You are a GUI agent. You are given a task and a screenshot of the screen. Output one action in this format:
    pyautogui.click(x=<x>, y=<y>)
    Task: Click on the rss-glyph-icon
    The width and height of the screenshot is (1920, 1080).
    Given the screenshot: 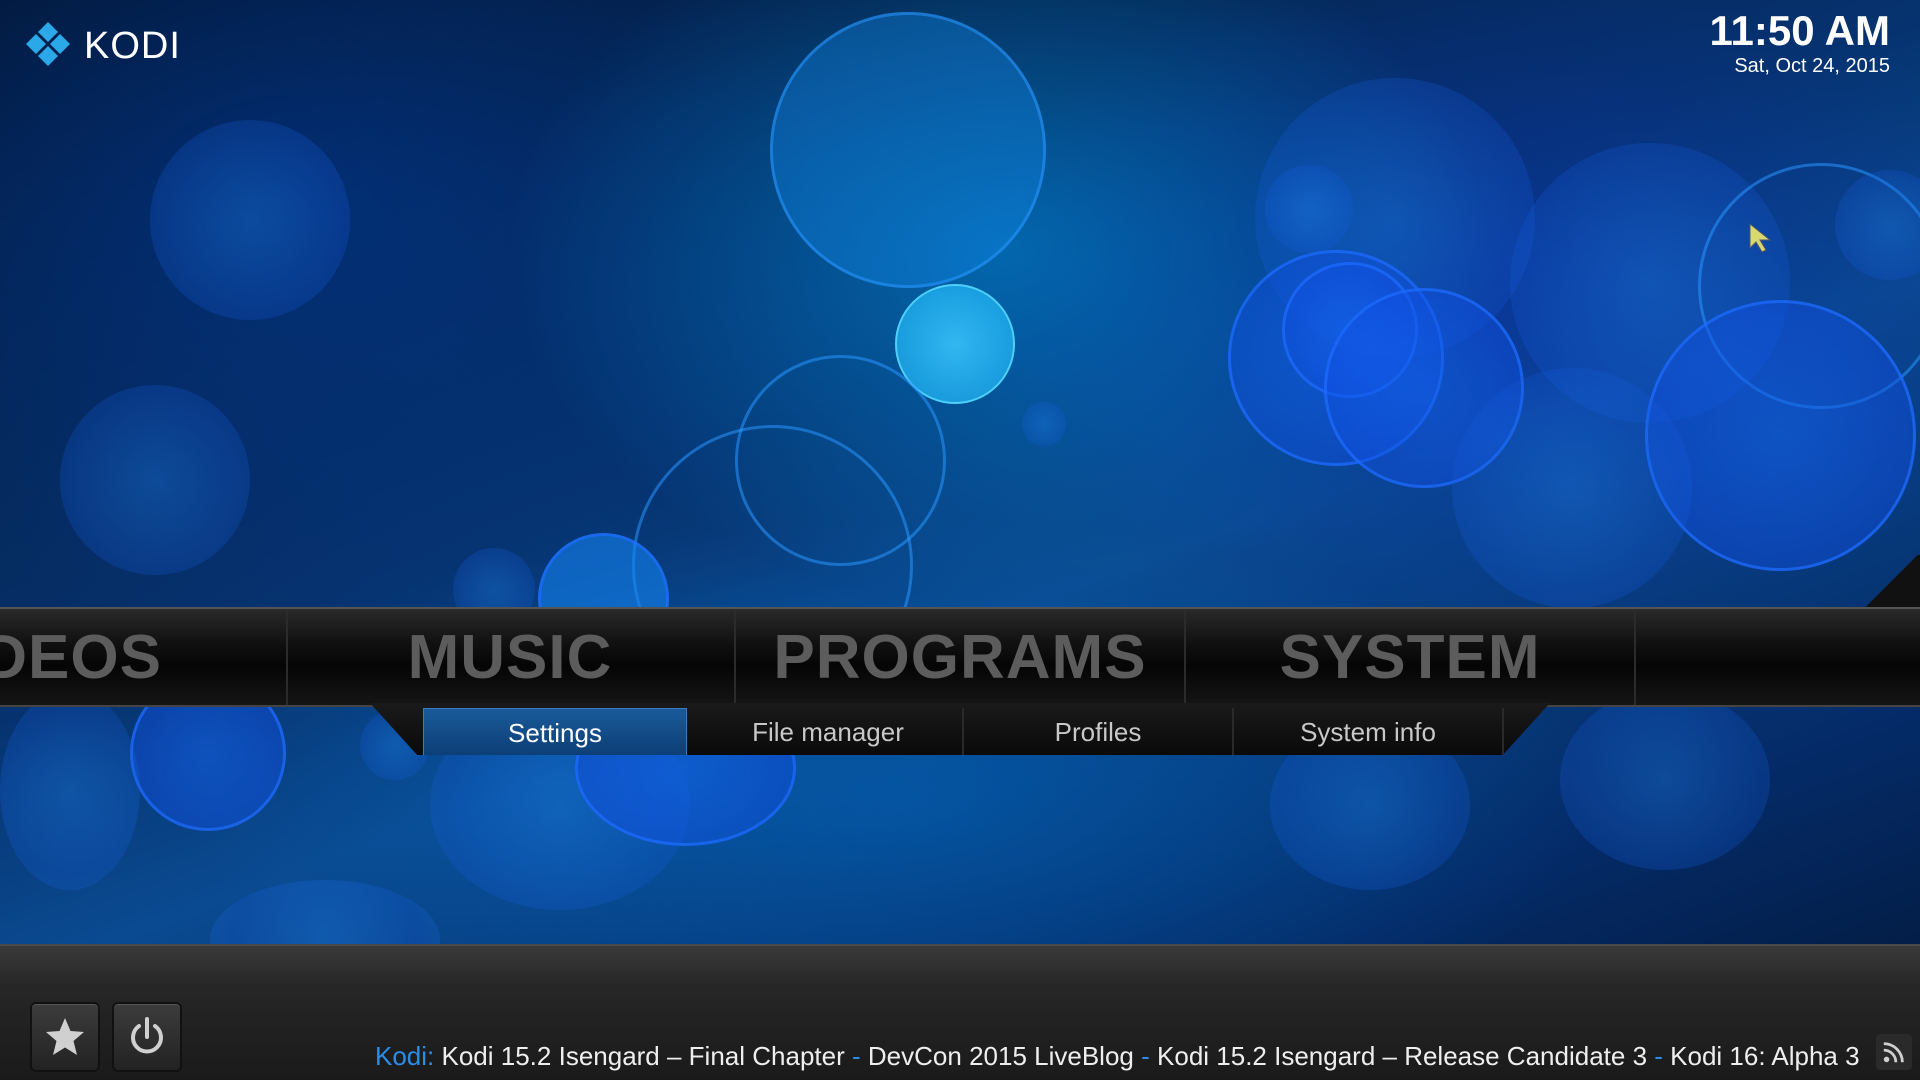 What is the action you would take?
    pyautogui.click(x=1893, y=1052)
    